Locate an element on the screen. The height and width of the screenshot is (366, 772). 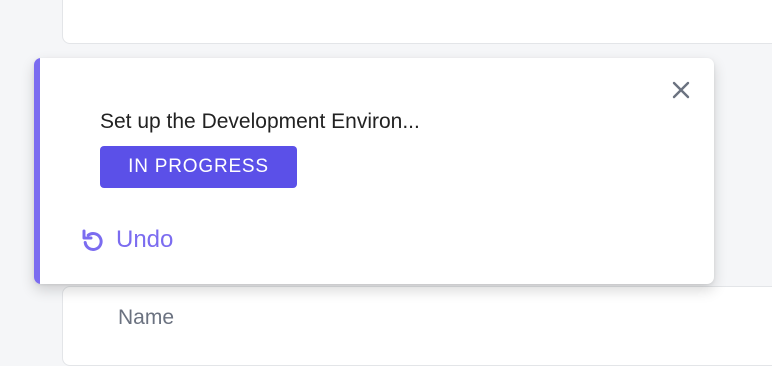
column-header-name: Name is located at coordinates (146, 318).